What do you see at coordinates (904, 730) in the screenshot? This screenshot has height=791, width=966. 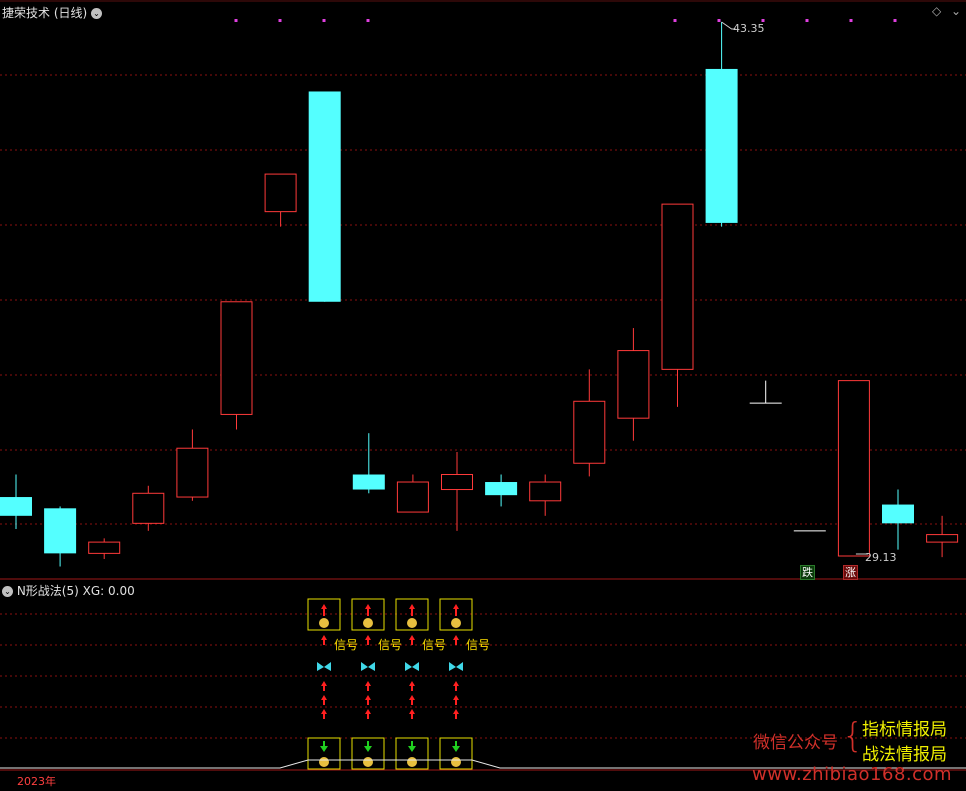 I see `watermark-line1: 指标情报局` at bounding box center [904, 730].